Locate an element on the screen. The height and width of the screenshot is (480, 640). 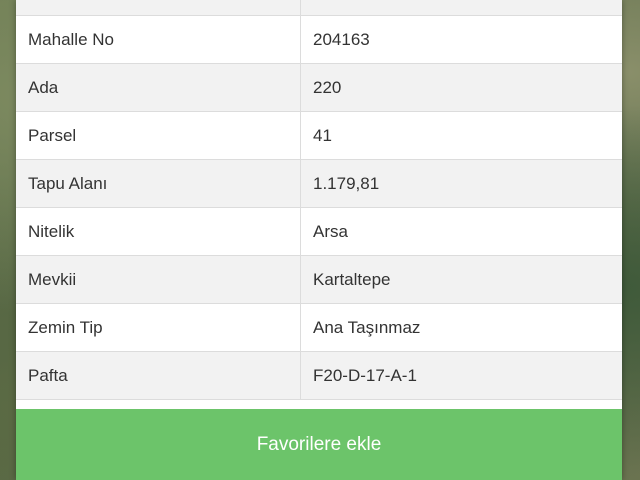
row-value: 41 is located at coordinates (322, 135).